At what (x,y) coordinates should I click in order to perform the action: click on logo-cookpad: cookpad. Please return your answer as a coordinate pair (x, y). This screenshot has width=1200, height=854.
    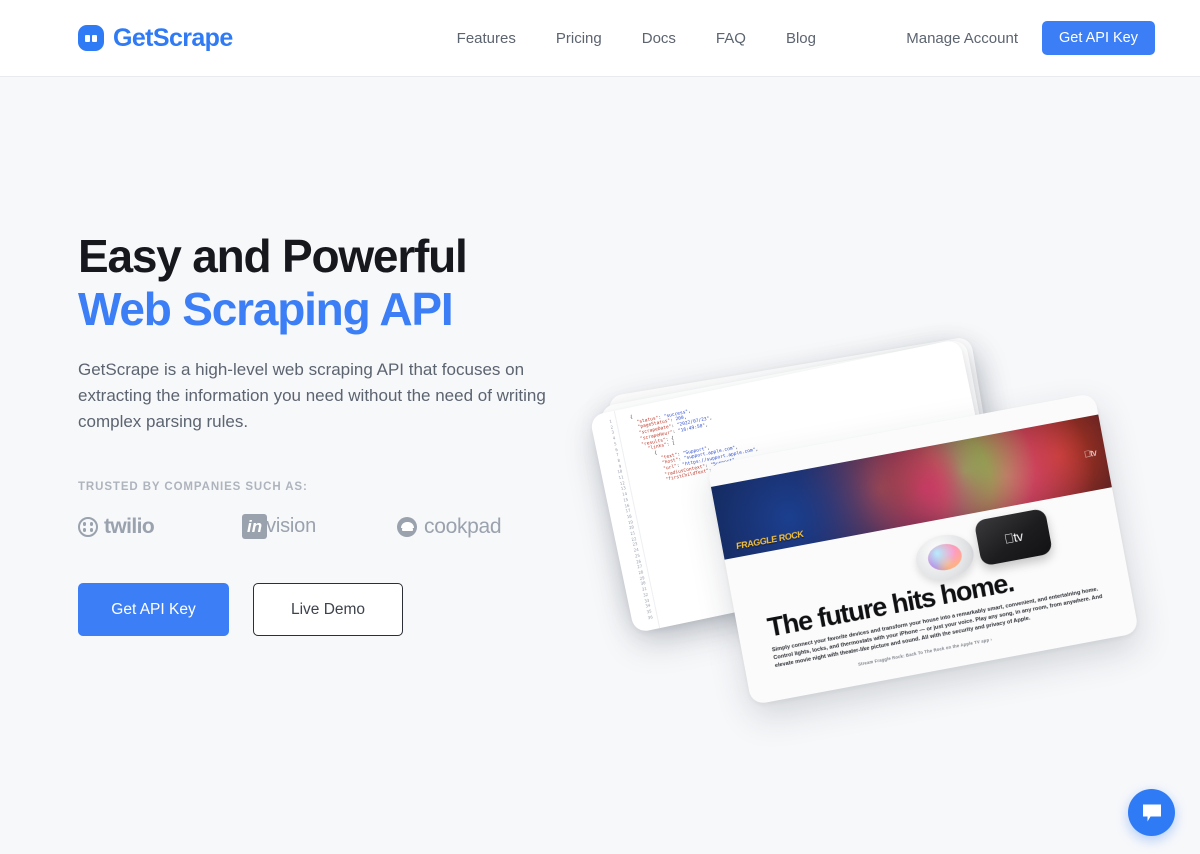
    Looking at the image, I should click on (449, 526).